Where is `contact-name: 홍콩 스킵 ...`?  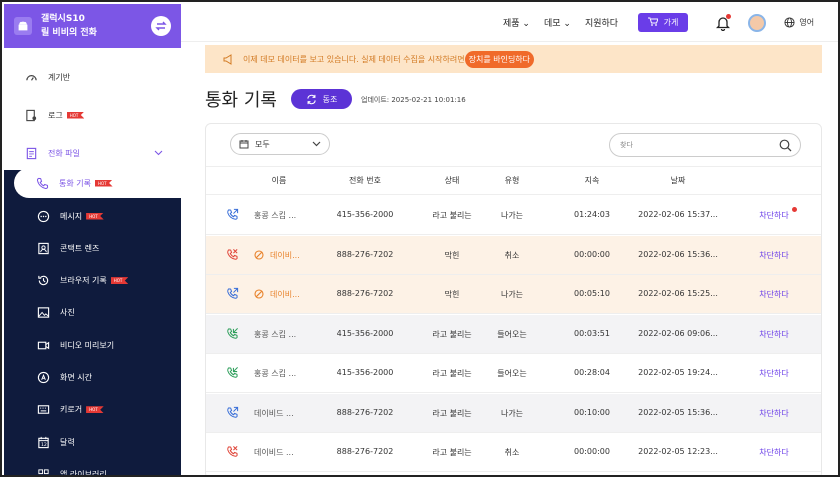 contact-name: 홍콩 스킵 ... is located at coordinates (275, 215).